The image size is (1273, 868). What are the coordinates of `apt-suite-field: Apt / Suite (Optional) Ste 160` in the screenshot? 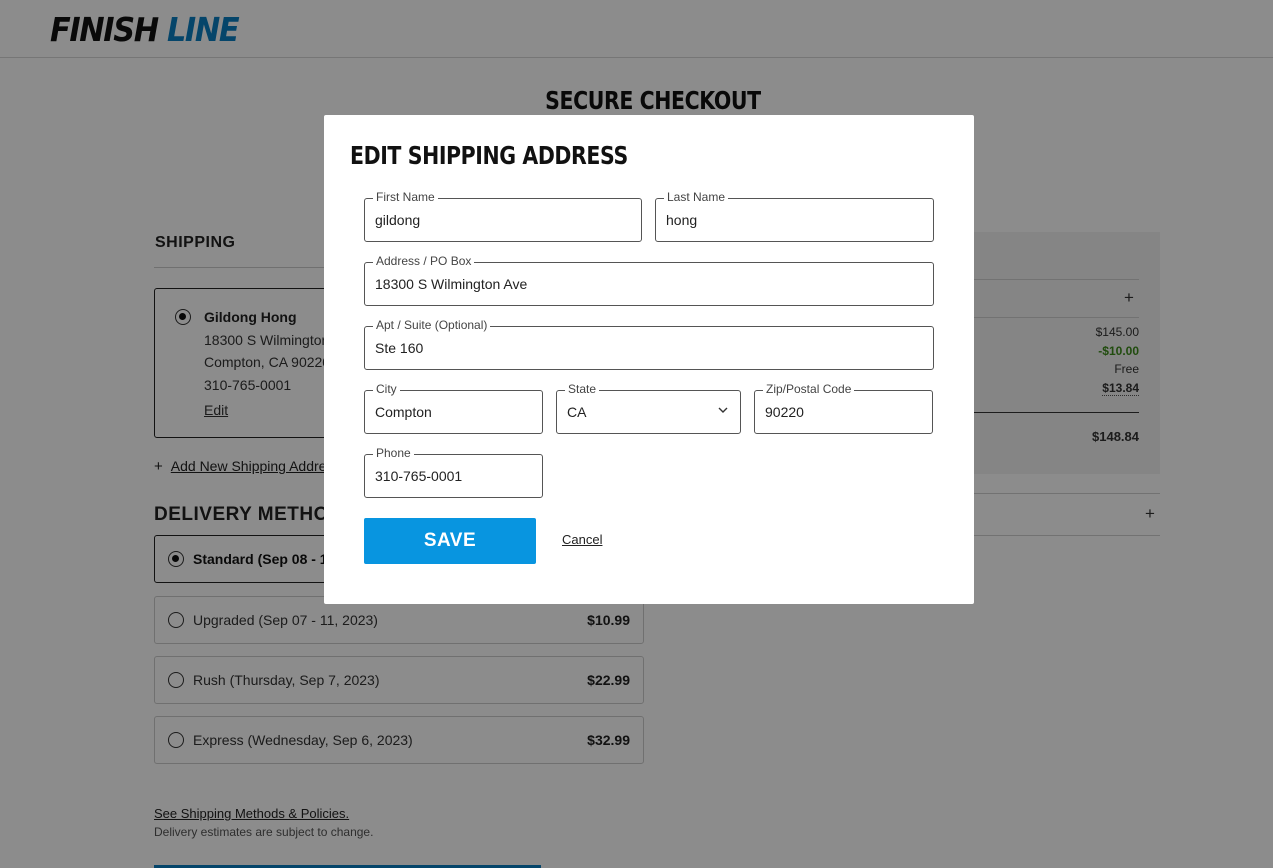 It's located at (649, 344).